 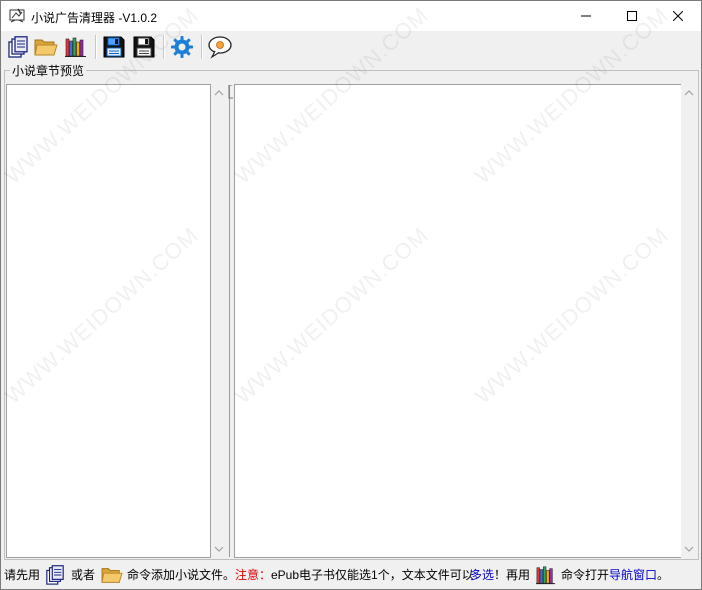 I want to click on navigation-button, so click(x=76, y=47).